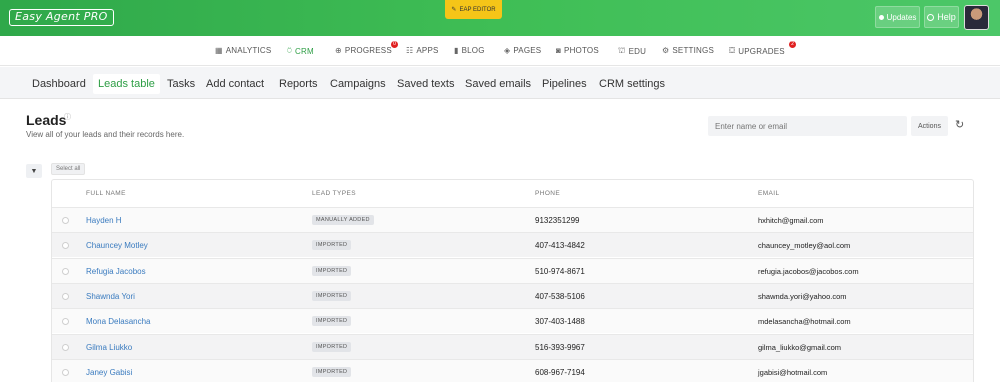 The width and height of the screenshot is (1000, 382). What do you see at coordinates (581, 50) in the screenshot?
I see `nav-item-label: PHOTOS` at bounding box center [581, 50].